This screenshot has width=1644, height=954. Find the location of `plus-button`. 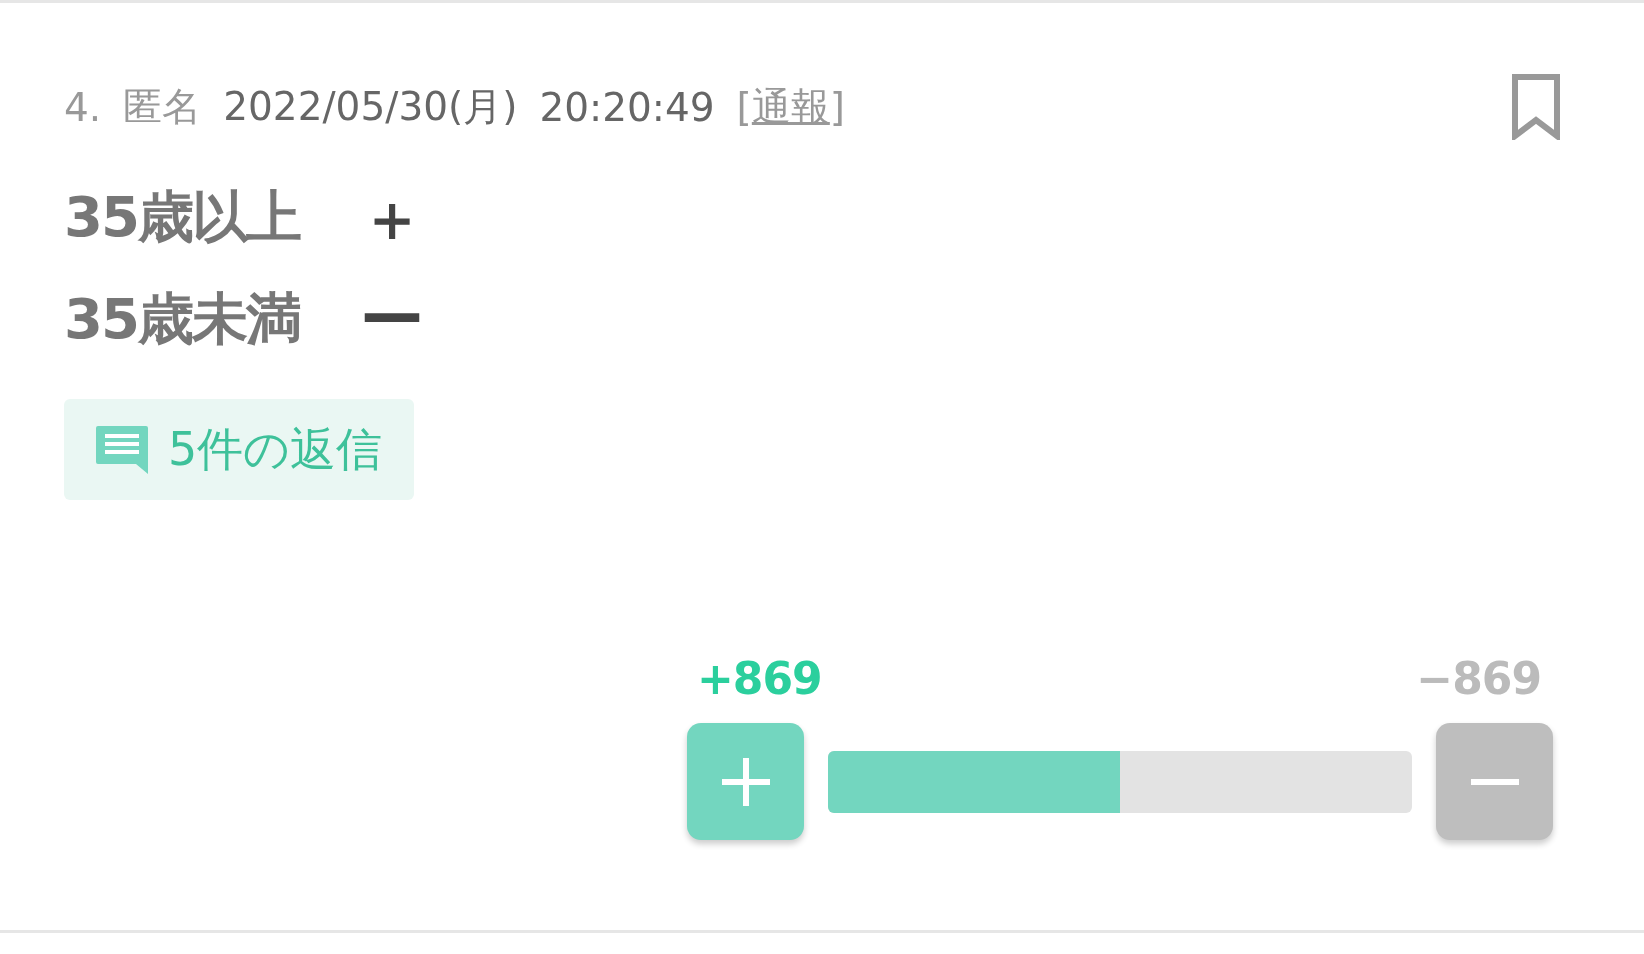

plus-button is located at coordinates (745, 781).